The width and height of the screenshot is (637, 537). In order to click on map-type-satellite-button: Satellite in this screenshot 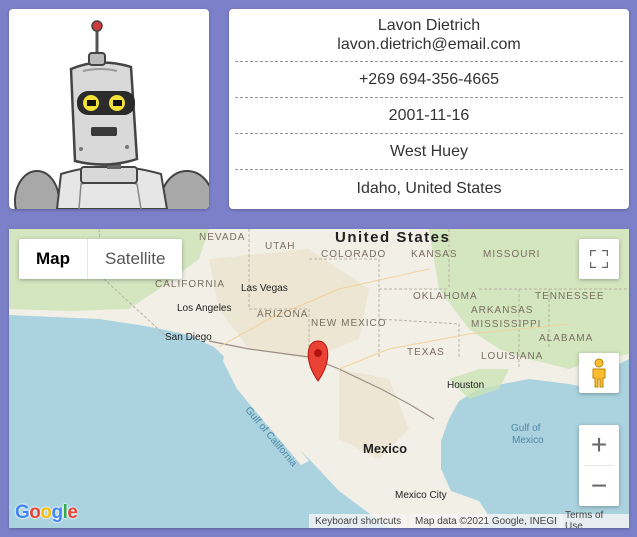, I will do `click(134, 259)`.